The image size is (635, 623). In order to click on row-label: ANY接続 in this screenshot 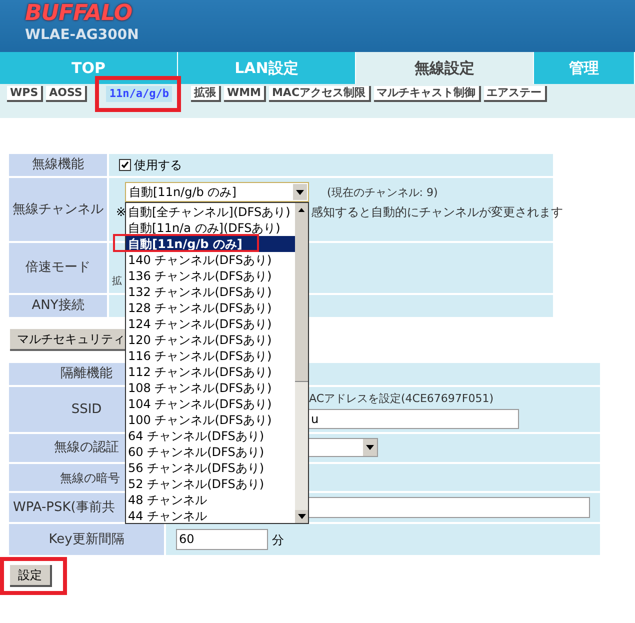, I will do `click(59, 306)`.